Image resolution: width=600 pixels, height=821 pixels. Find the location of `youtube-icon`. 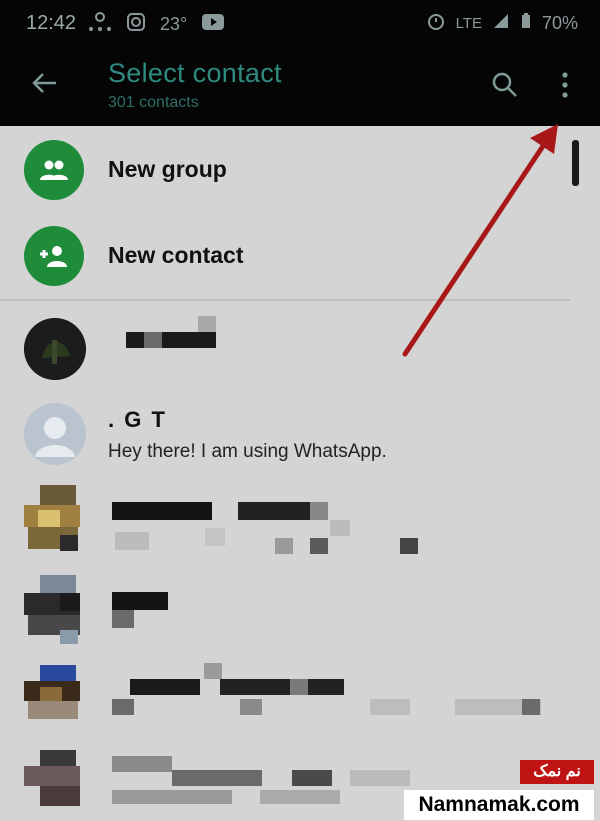

youtube-icon is located at coordinates (213, 24).